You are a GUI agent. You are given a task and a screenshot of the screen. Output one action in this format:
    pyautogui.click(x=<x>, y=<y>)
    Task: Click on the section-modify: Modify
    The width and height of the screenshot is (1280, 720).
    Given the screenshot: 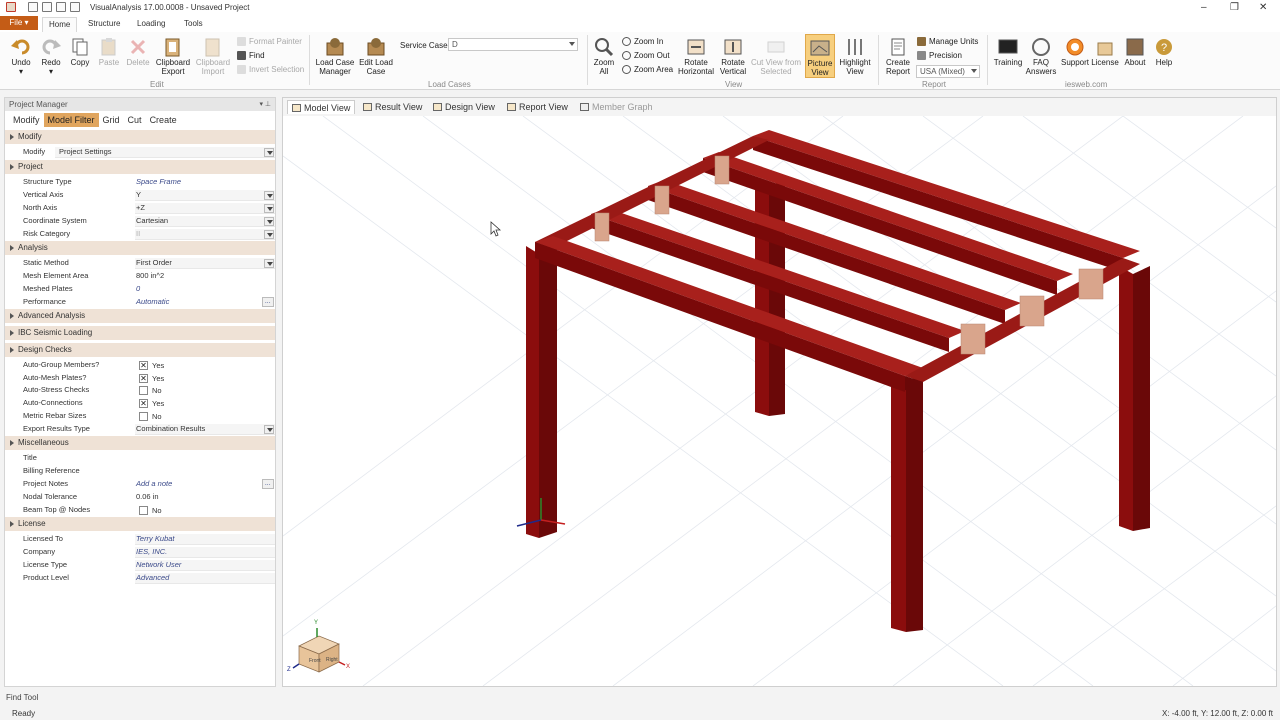 What is the action you would take?
    pyautogui.click(x=140, y=137)
    